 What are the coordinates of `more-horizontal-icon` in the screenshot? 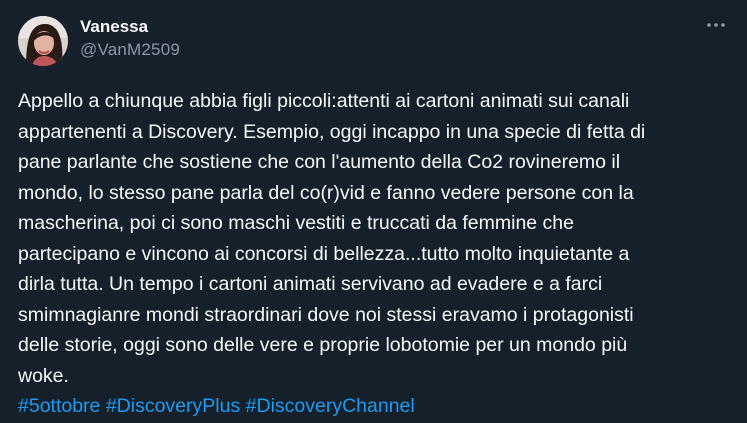 It's located at (716, 25).